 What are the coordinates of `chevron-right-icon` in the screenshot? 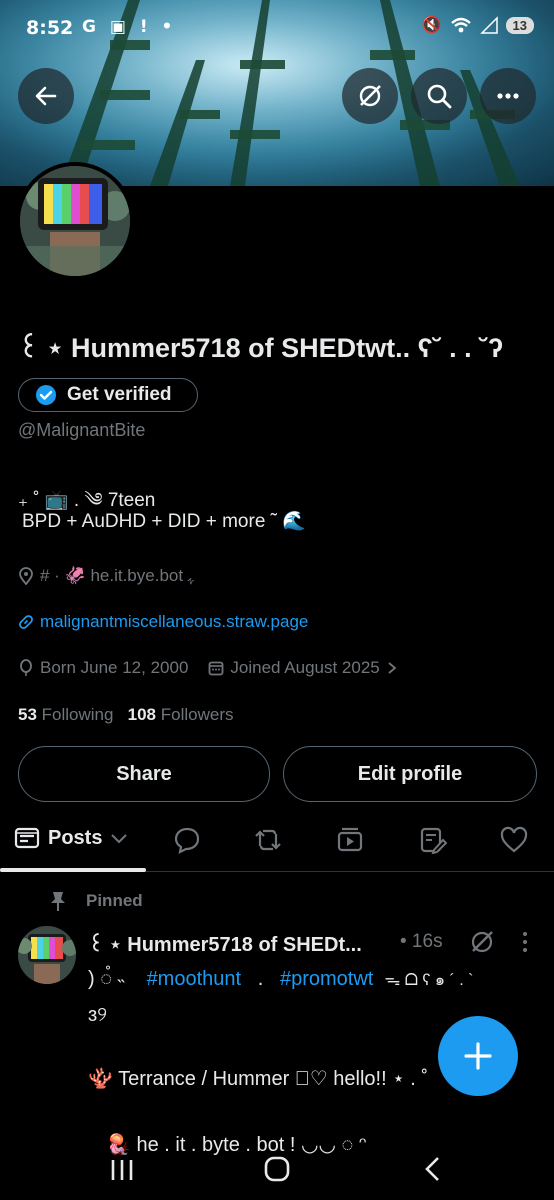 It's located at (392, 668).